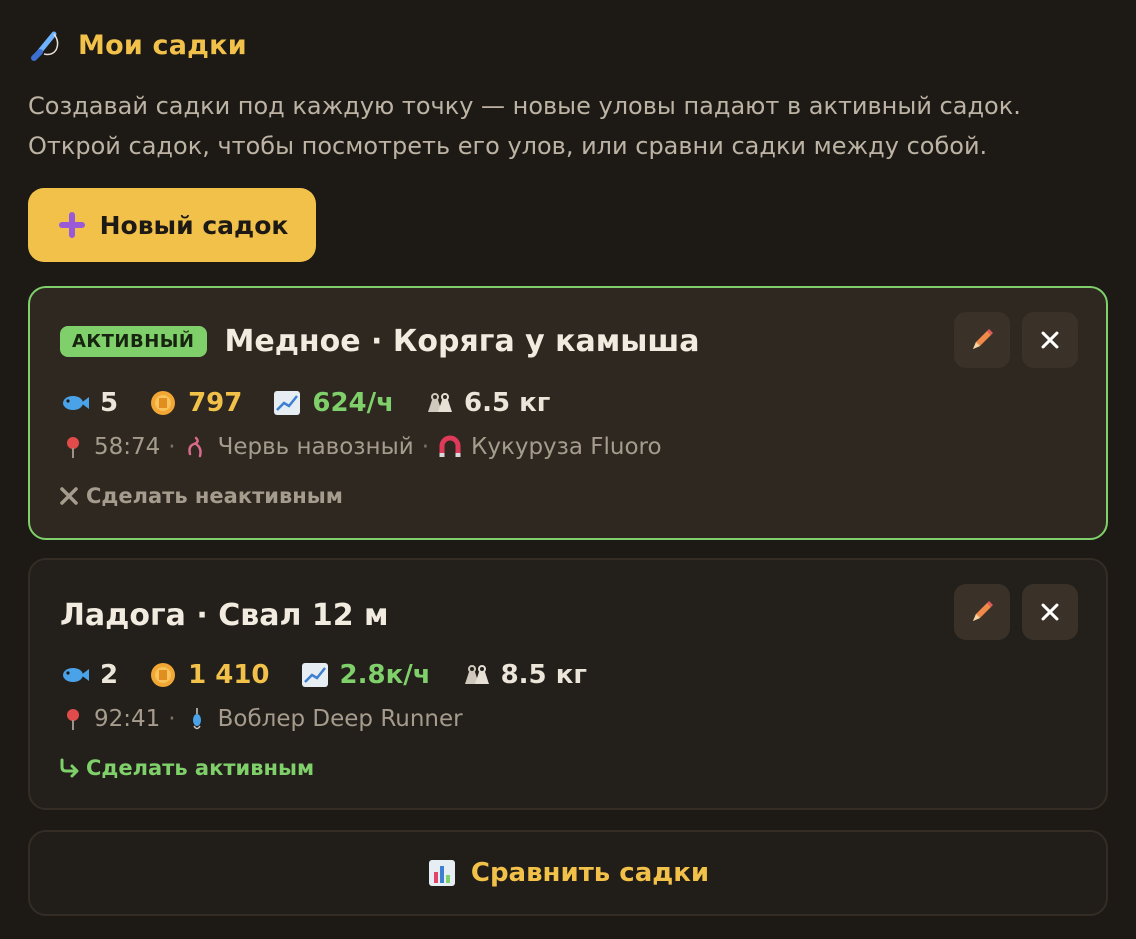  What do you see at coordinates (524, 675) in the screenshot?
I see `stat-weight: 8.5 кг` at bounding box center [524, 675].